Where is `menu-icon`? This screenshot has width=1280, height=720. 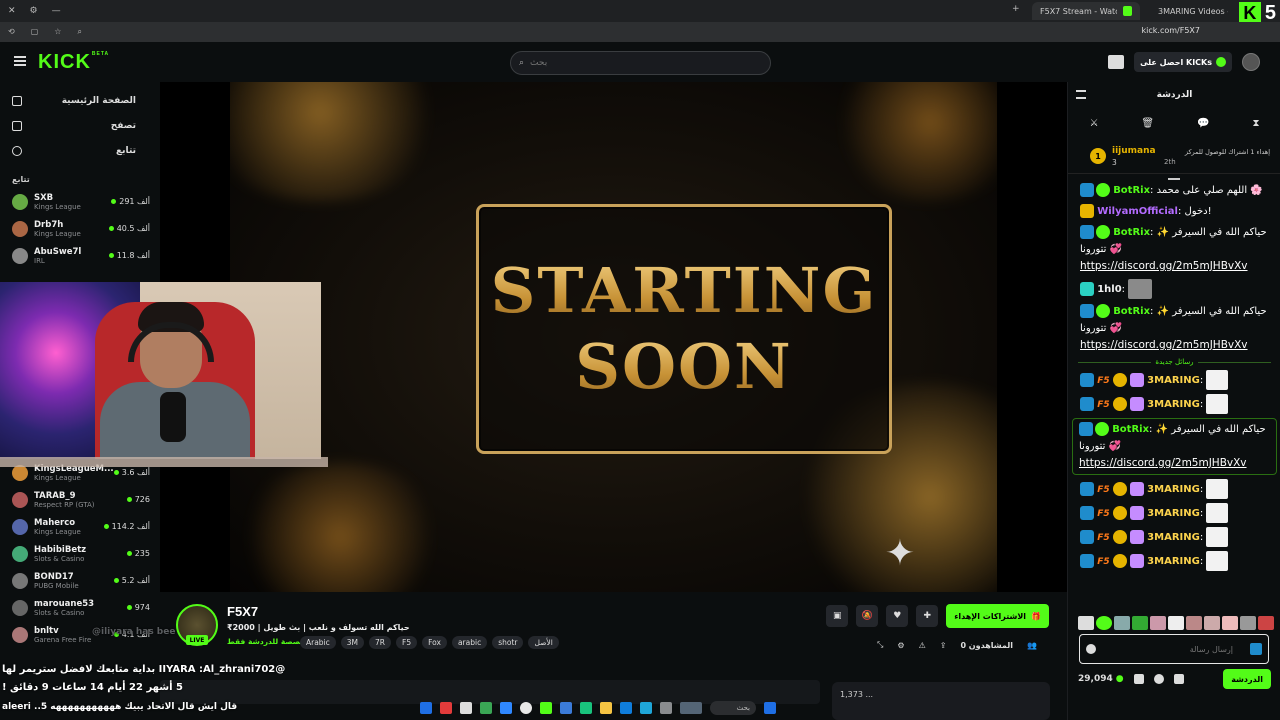 menu-icon is located at coordinates (20, 61).